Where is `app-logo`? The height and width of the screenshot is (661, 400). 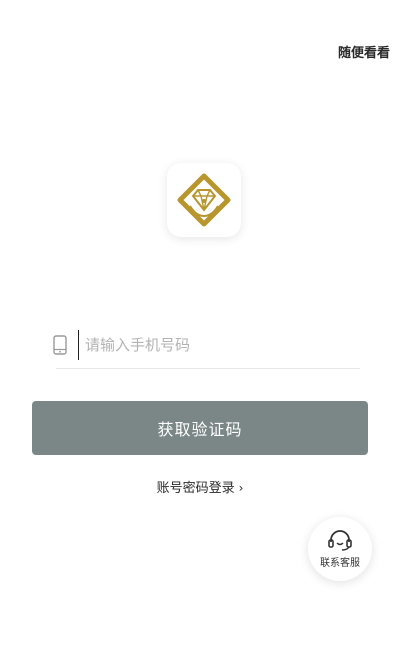 app-logo is located at coordinates (204, 200).